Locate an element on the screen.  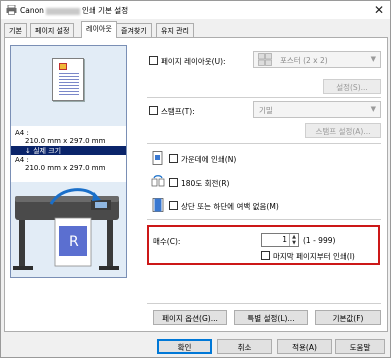
page-layout-combo: 포스터 (2 x 2) ▼ is located at coordinates (317, 59).